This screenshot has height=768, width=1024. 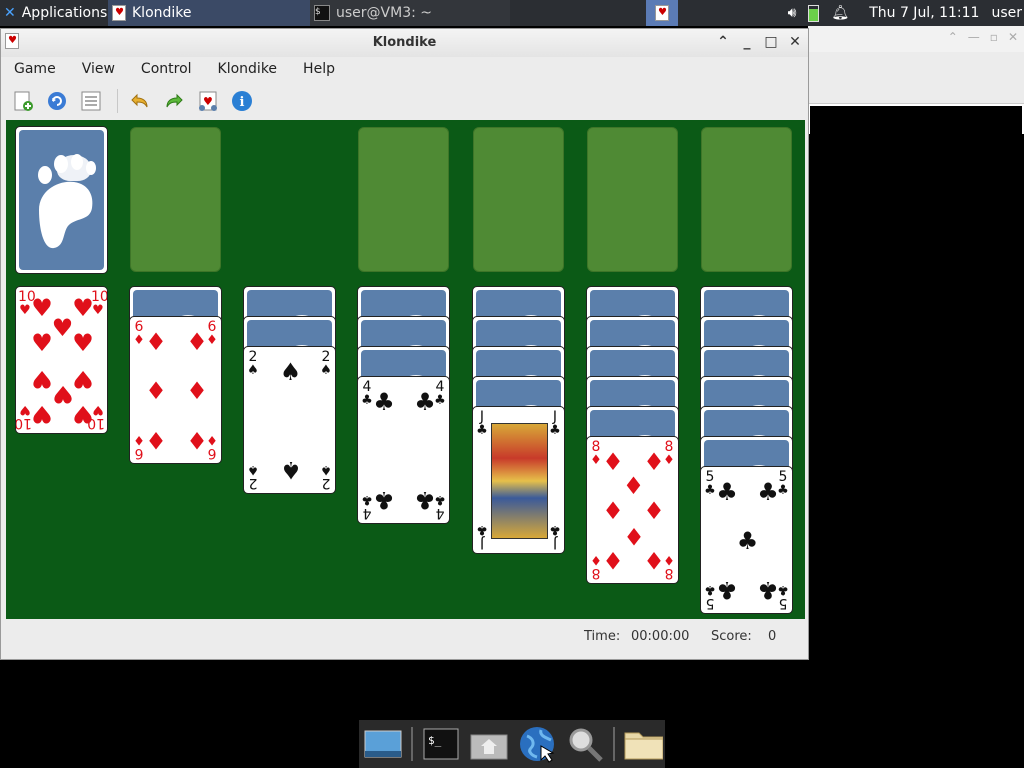 What do you see at coordinates (166, 69) in the screenshot?
I see `menu-control: Control` at bounding box center [166, 69].